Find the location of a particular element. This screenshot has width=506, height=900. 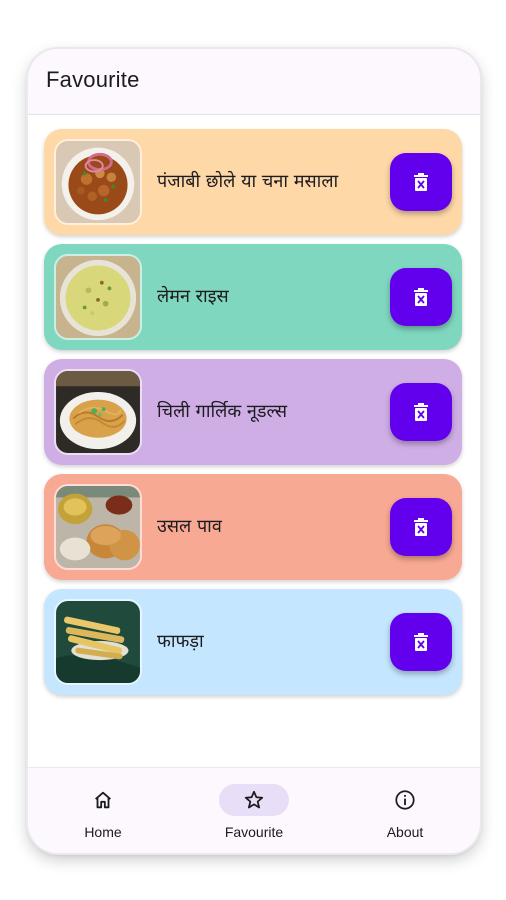

nav-item-about: About is located at coordinates (405, 810).